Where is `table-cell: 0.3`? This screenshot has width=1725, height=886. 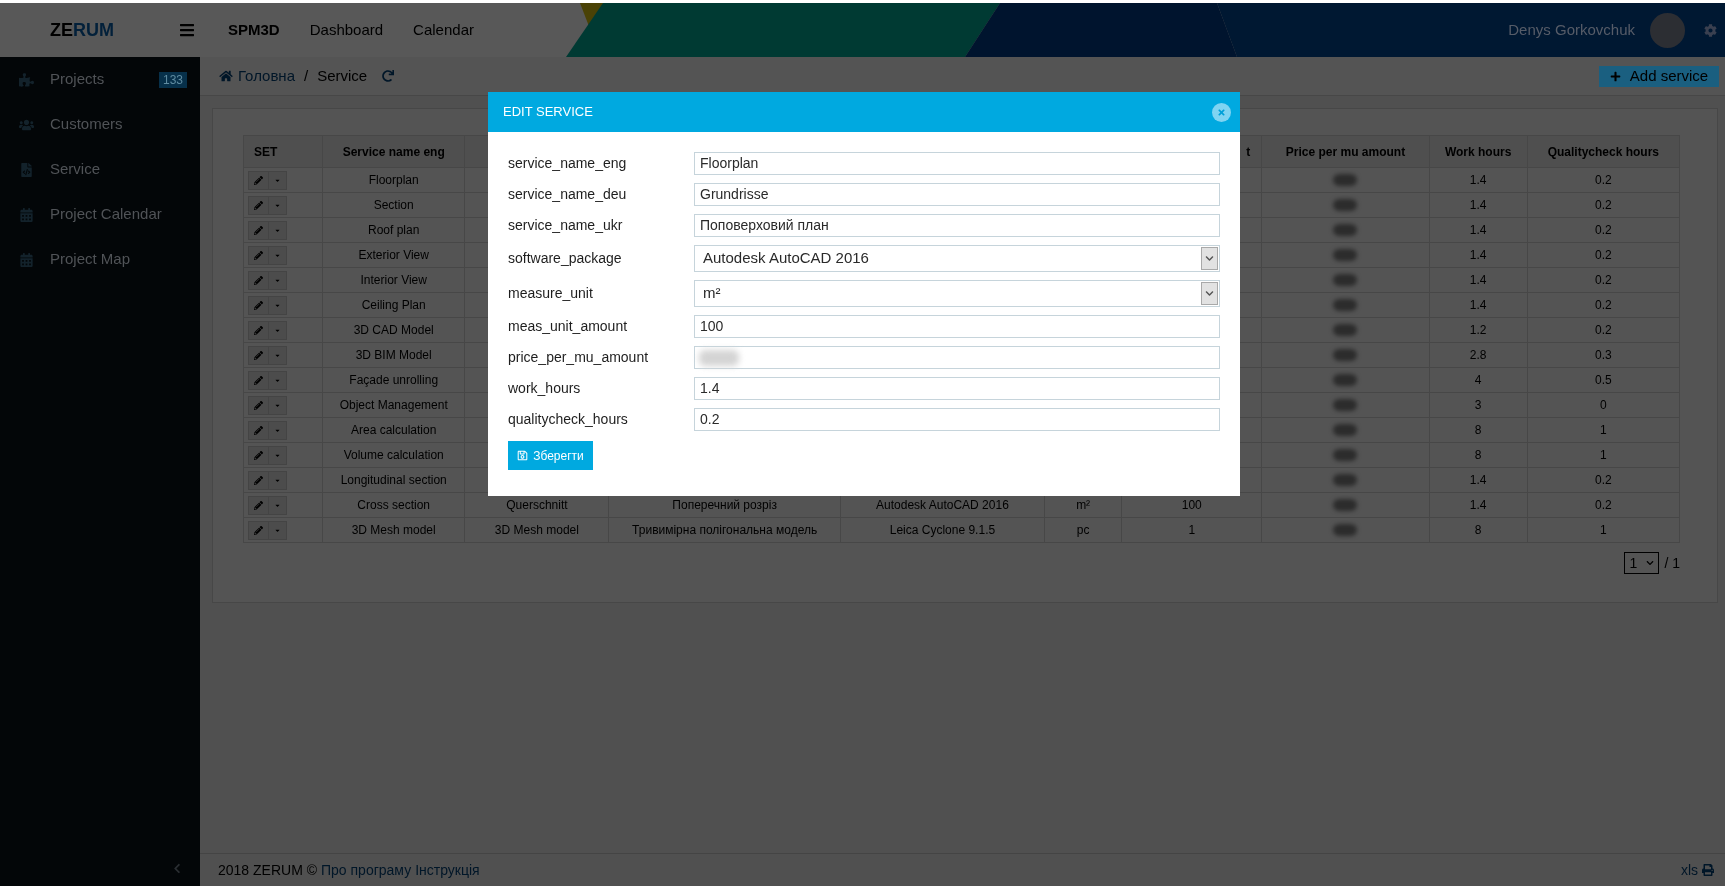 table-cell: 0.3 is located at coordinates (1603, 355).